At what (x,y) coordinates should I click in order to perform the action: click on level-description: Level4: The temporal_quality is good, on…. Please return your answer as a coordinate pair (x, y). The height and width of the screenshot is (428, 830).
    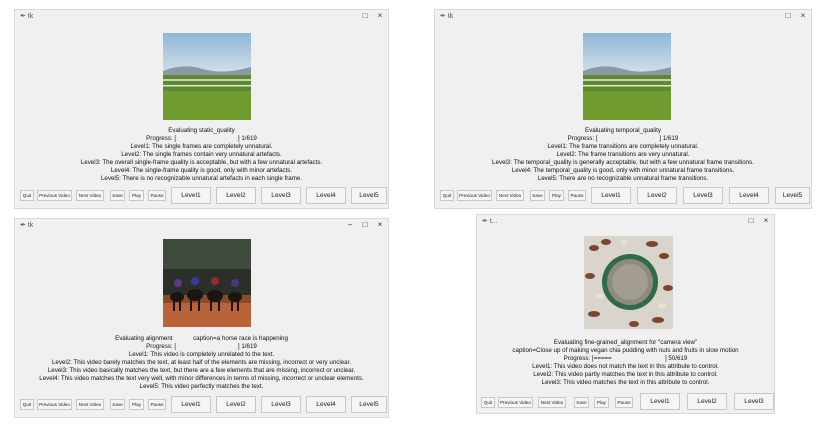
    Looking at the image, I should click on (623, 170).